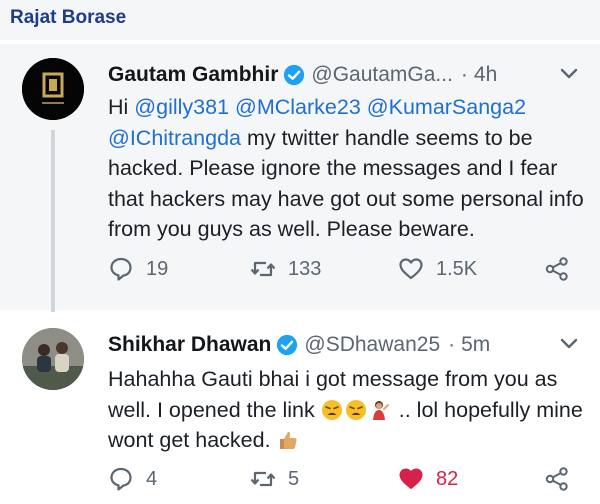 This screenshot has width=600, height=504. Describe the element at coordinates (157, 268) in the screenshot. I see `reply-count: 19` at that location.